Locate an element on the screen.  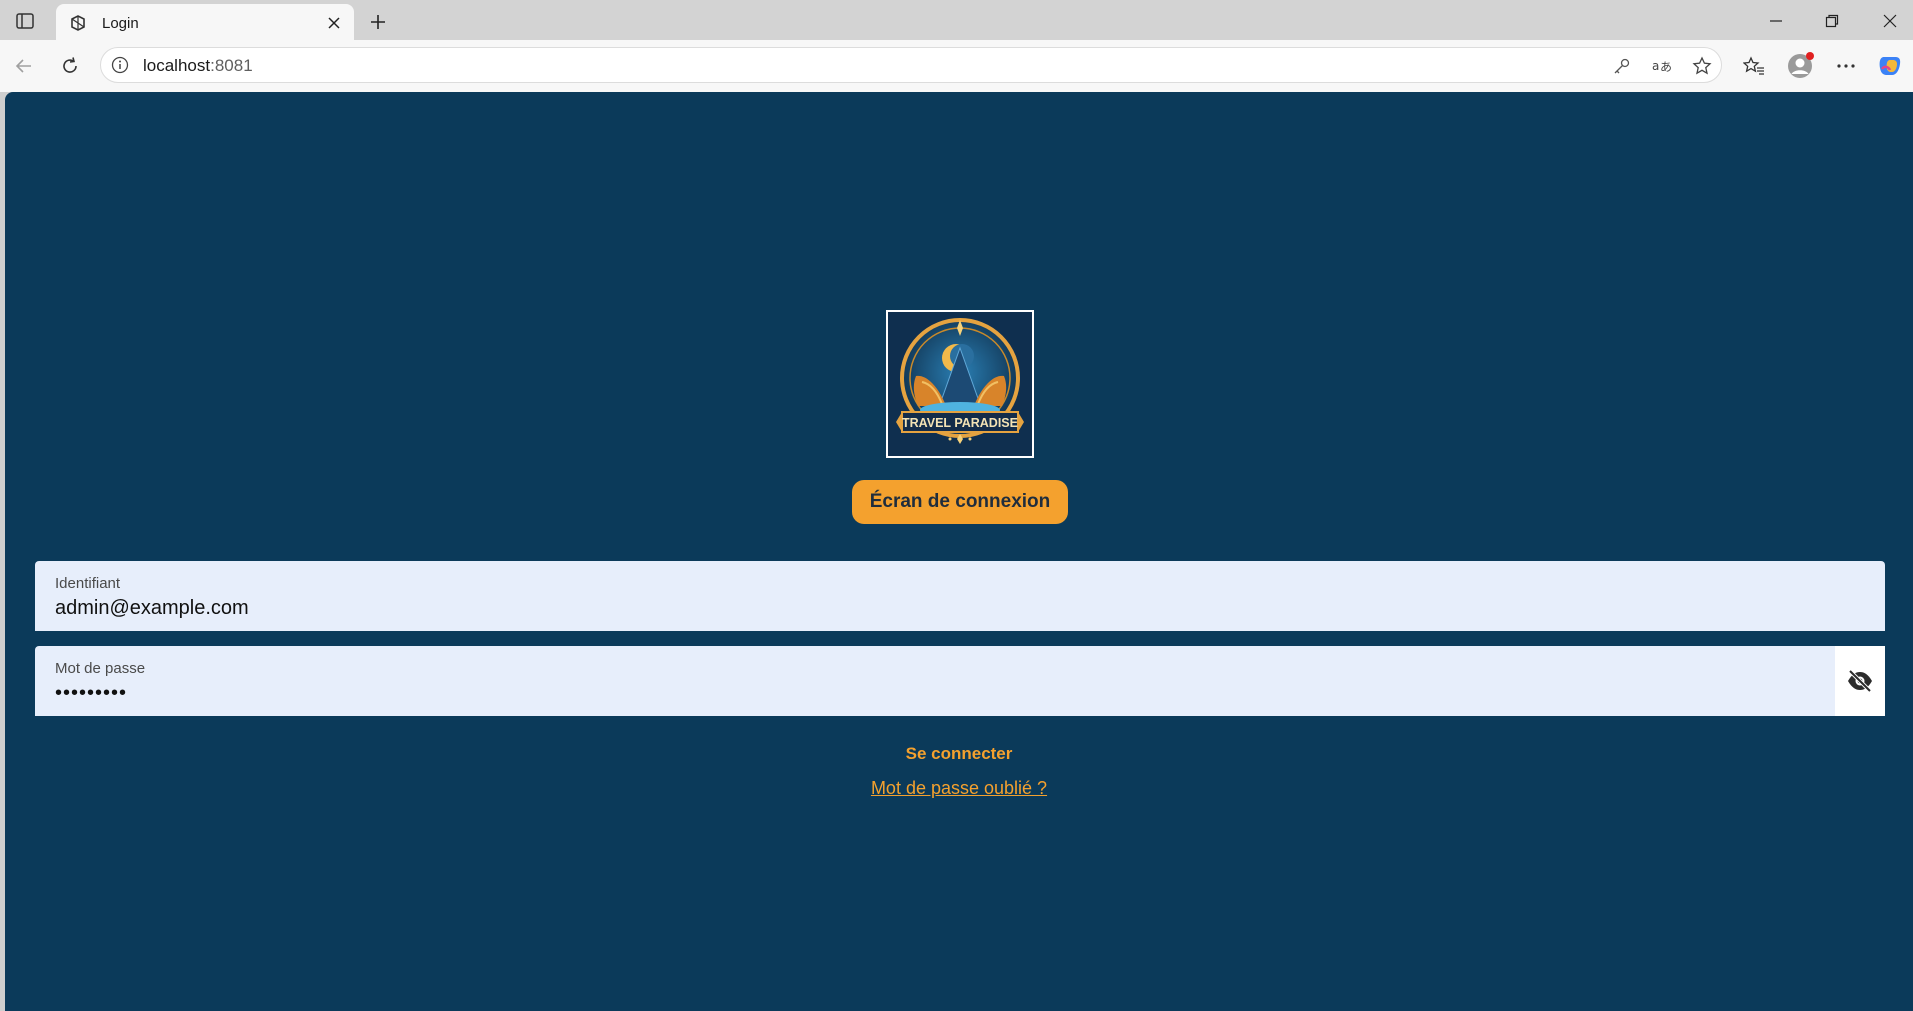
password-field: Mot de passe ••••••••• is located at coordinates (960, 681).